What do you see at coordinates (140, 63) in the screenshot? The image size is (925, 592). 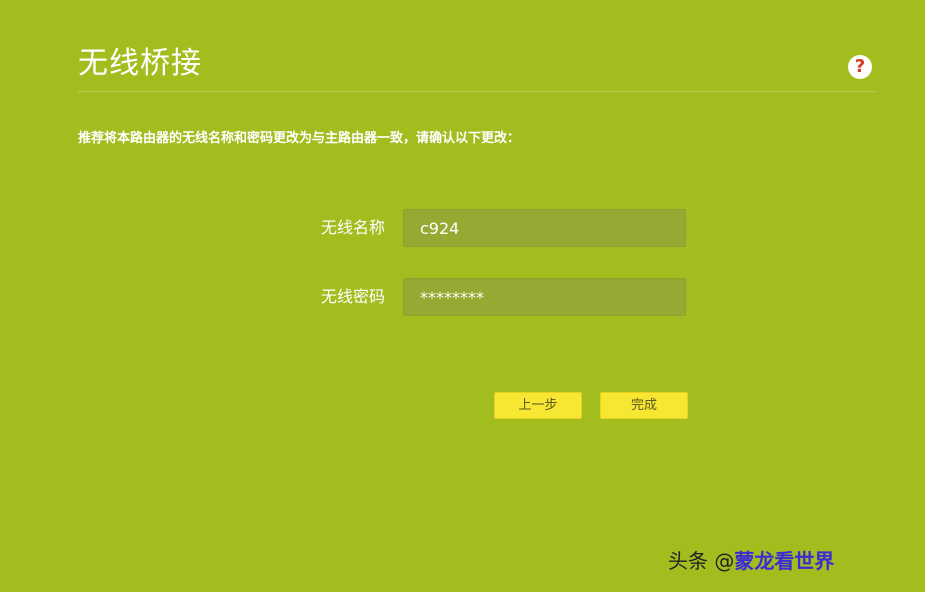 I see `page-title: 无线桥接` at bounding box center [140, 63].